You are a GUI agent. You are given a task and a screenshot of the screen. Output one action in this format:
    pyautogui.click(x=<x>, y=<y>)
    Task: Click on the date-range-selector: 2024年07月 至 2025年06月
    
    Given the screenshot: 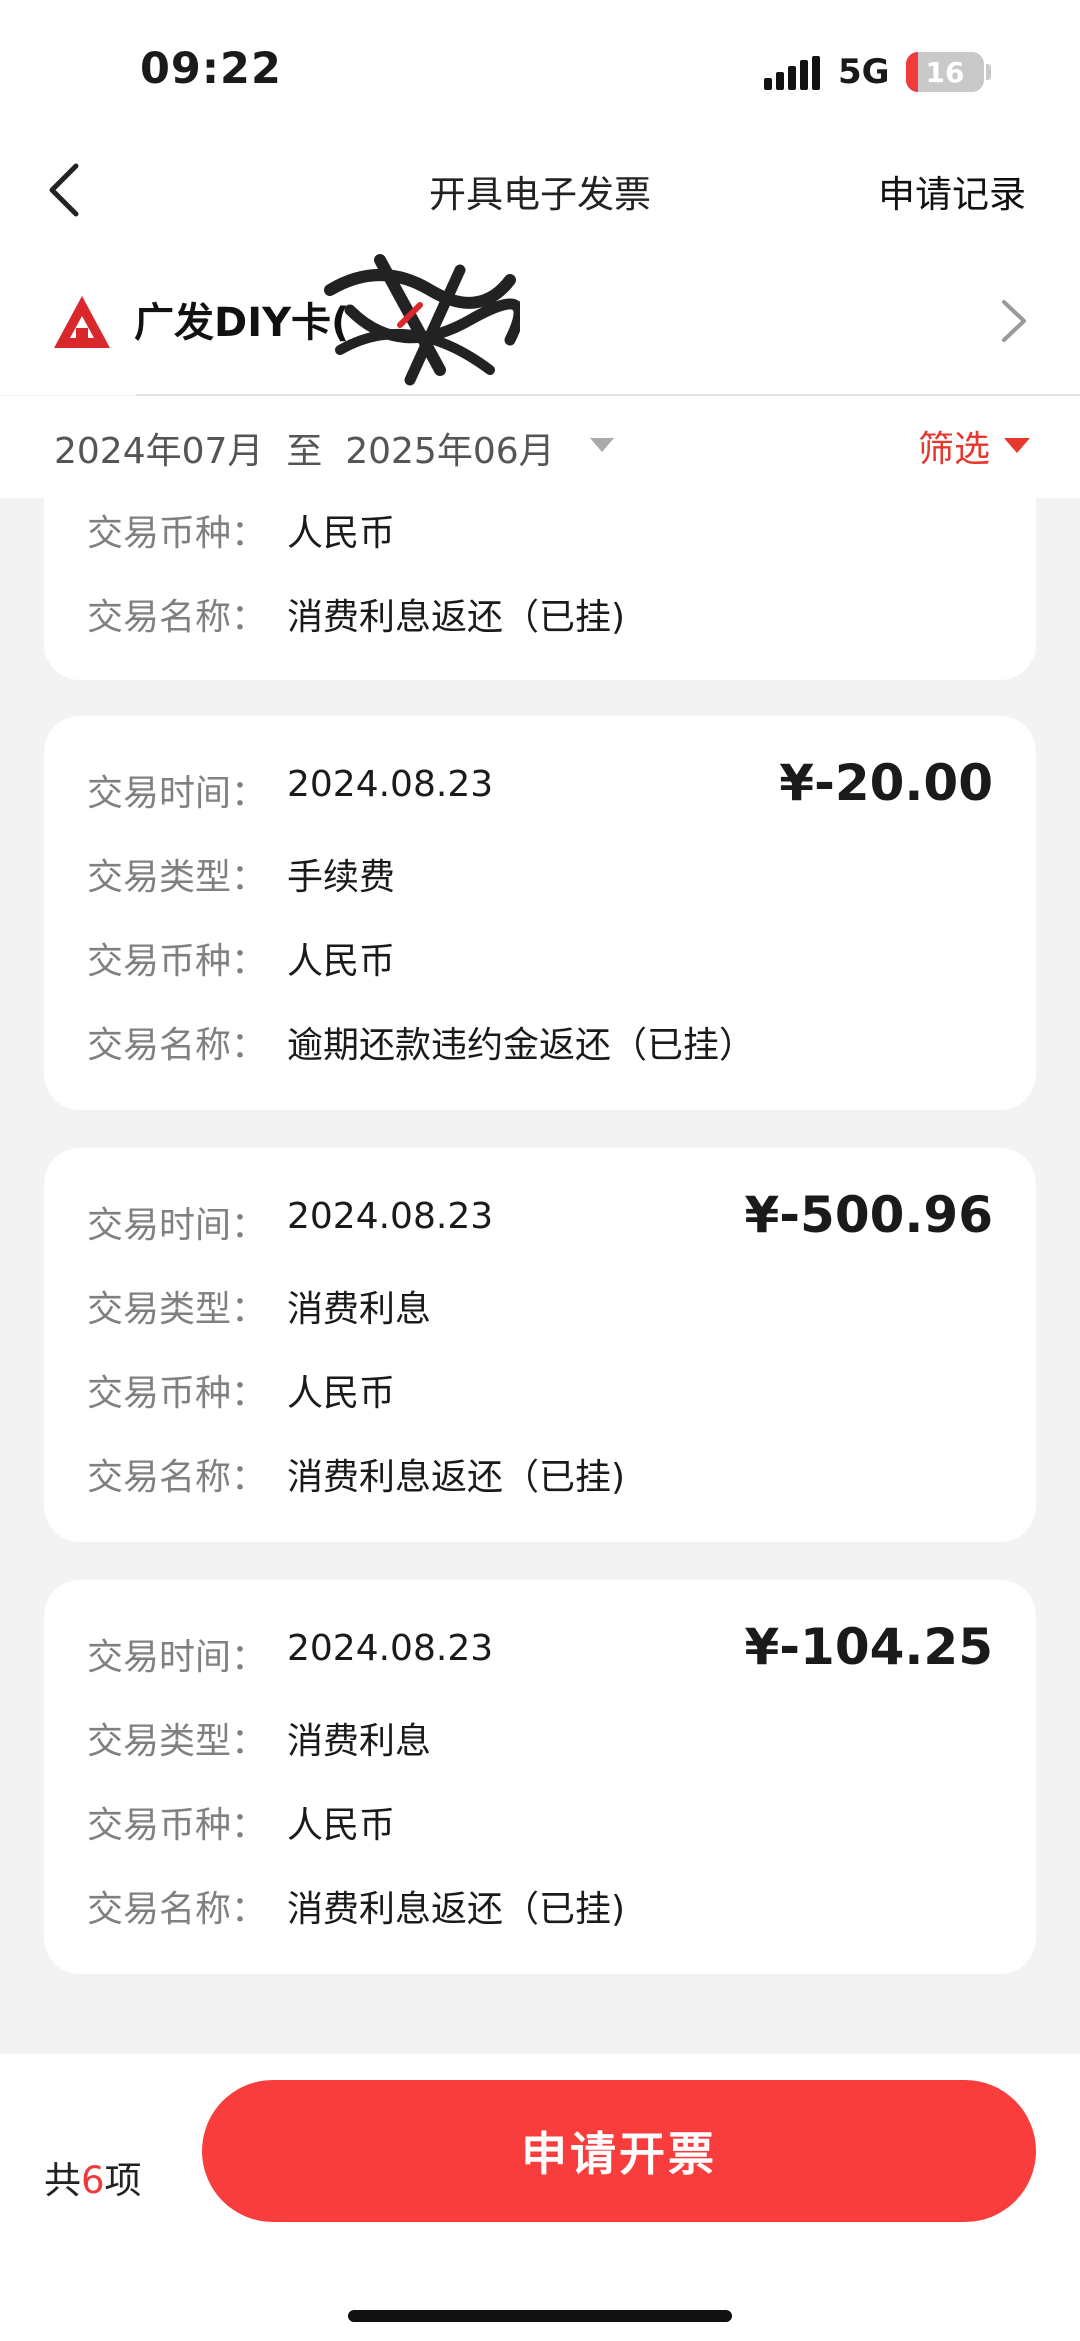 What is the action you would take?
    pyautogui.click(x=304, y=448)
    